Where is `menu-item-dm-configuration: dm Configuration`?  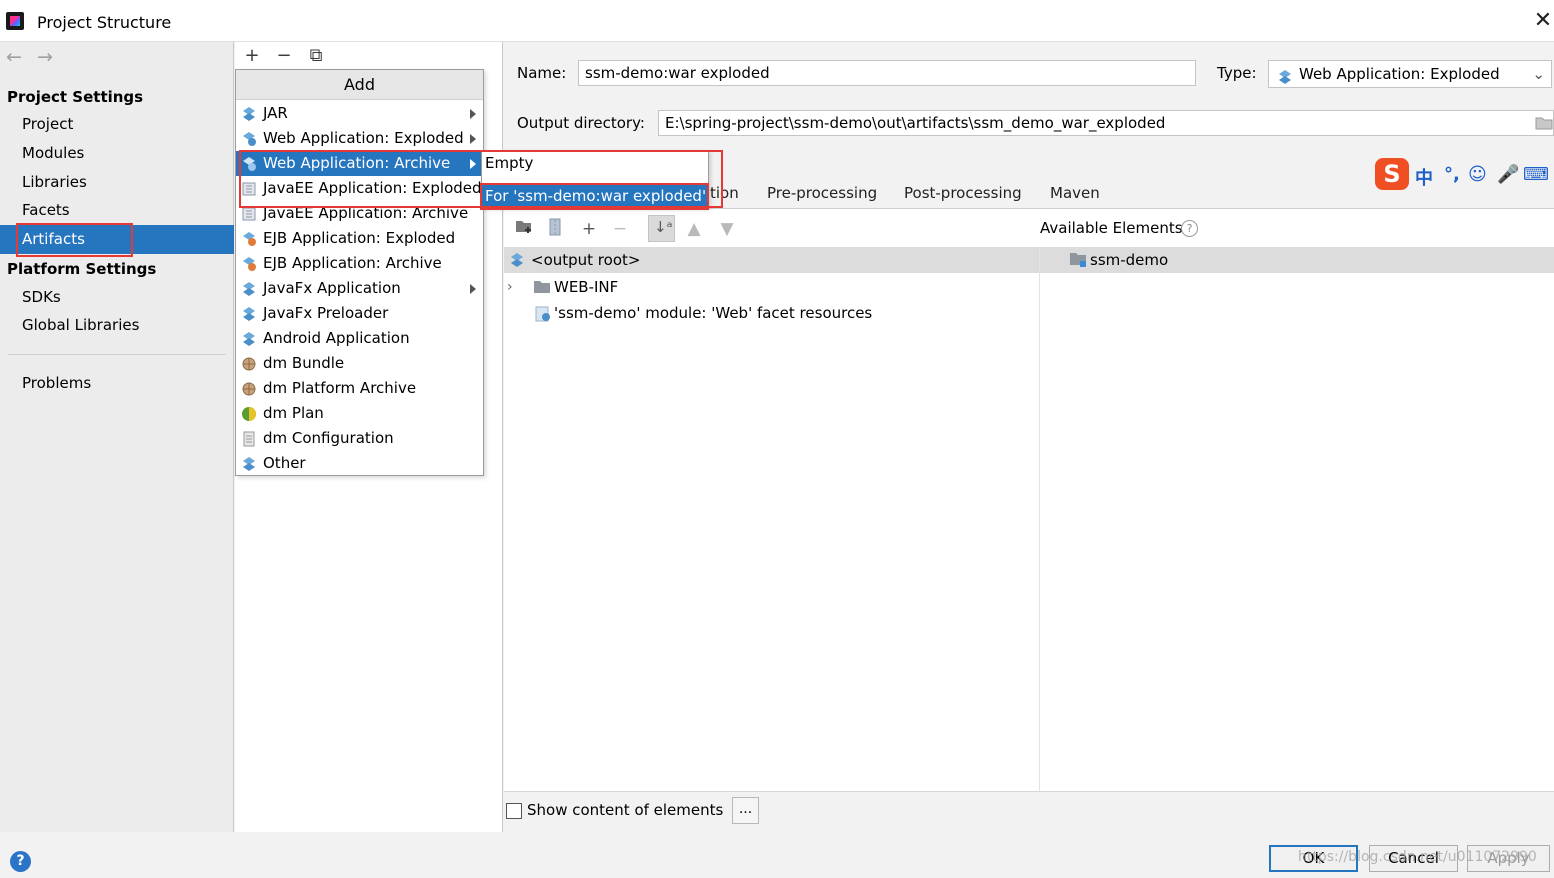 menu-item-dm-configuration: dm Configuration is located at coordinates (359, 438).